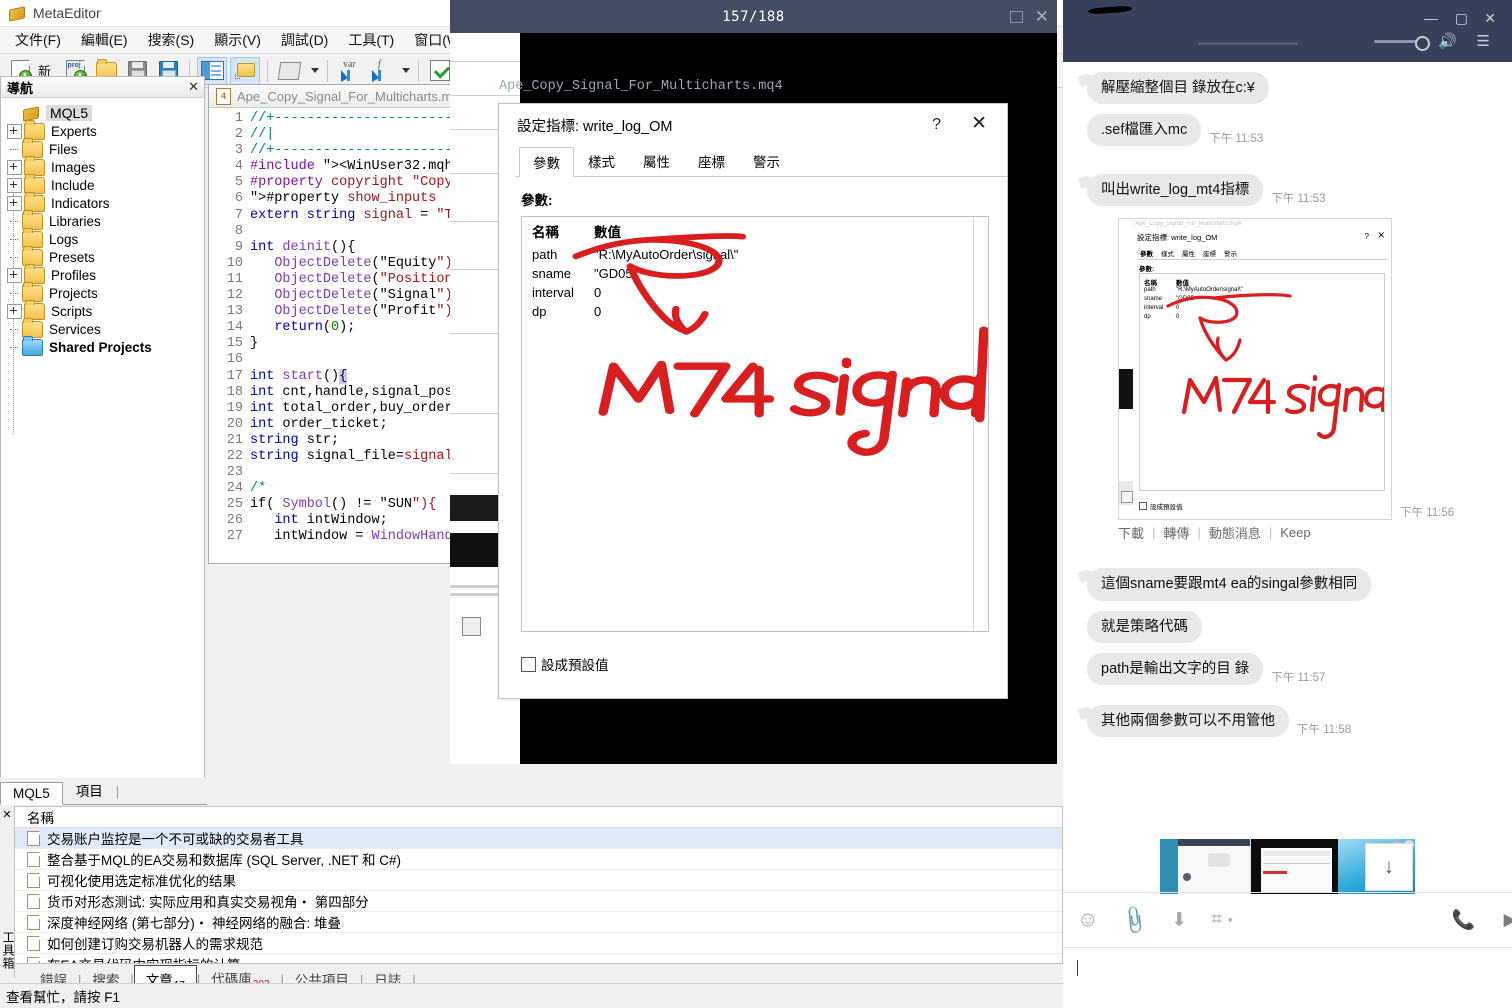 The image size is (1512, 1008). I want to click on line-number: 21, so click(234, 440).